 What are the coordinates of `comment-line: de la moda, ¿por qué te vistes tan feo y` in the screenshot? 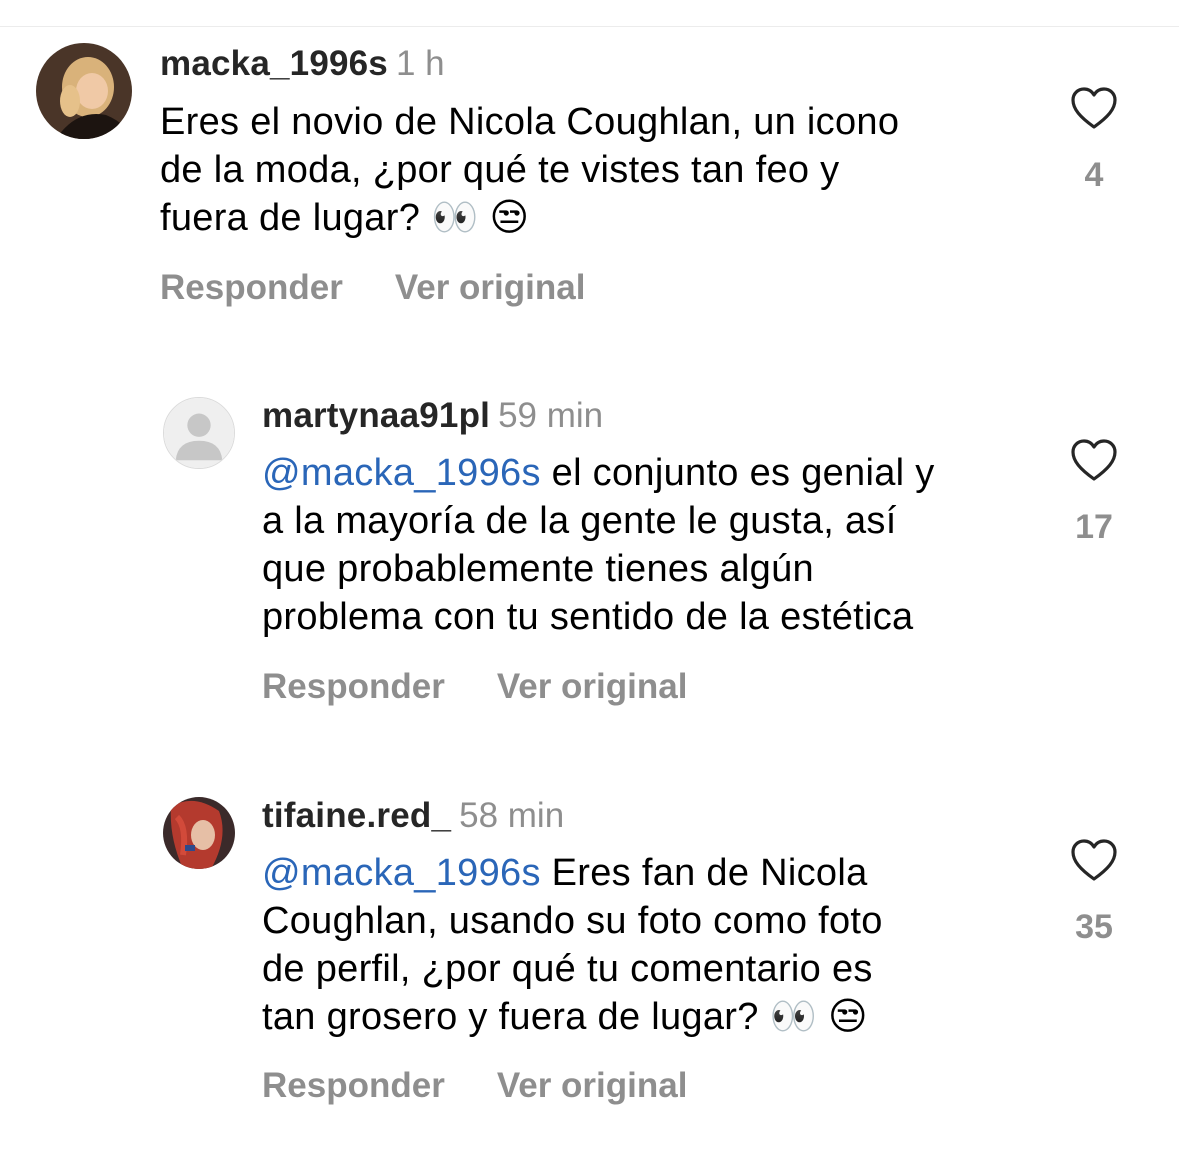 It's located at (500, 170).